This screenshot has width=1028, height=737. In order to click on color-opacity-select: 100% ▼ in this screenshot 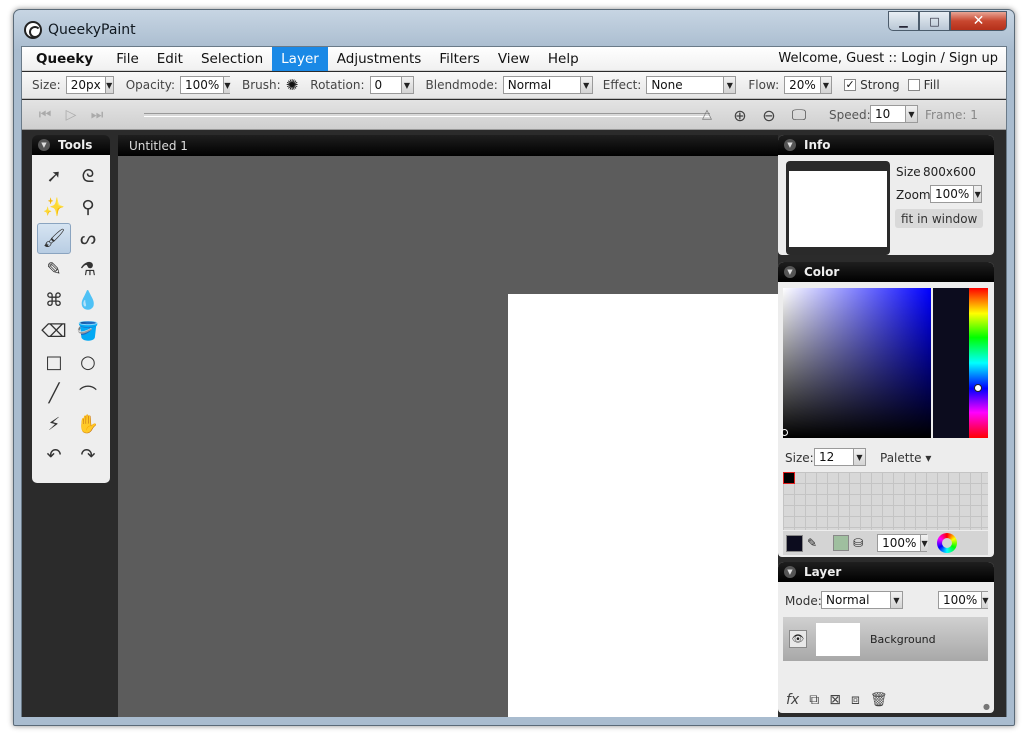, I will do `click(902, 543)`.